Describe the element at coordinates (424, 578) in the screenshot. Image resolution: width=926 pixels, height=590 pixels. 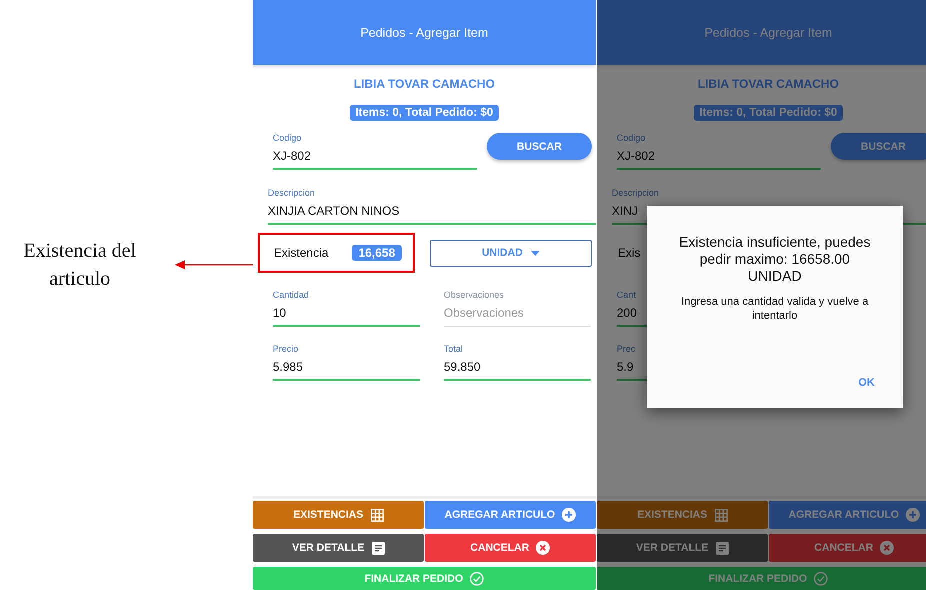
I see `finish-order-button: FINALIZAR PEDIDO` at that location.